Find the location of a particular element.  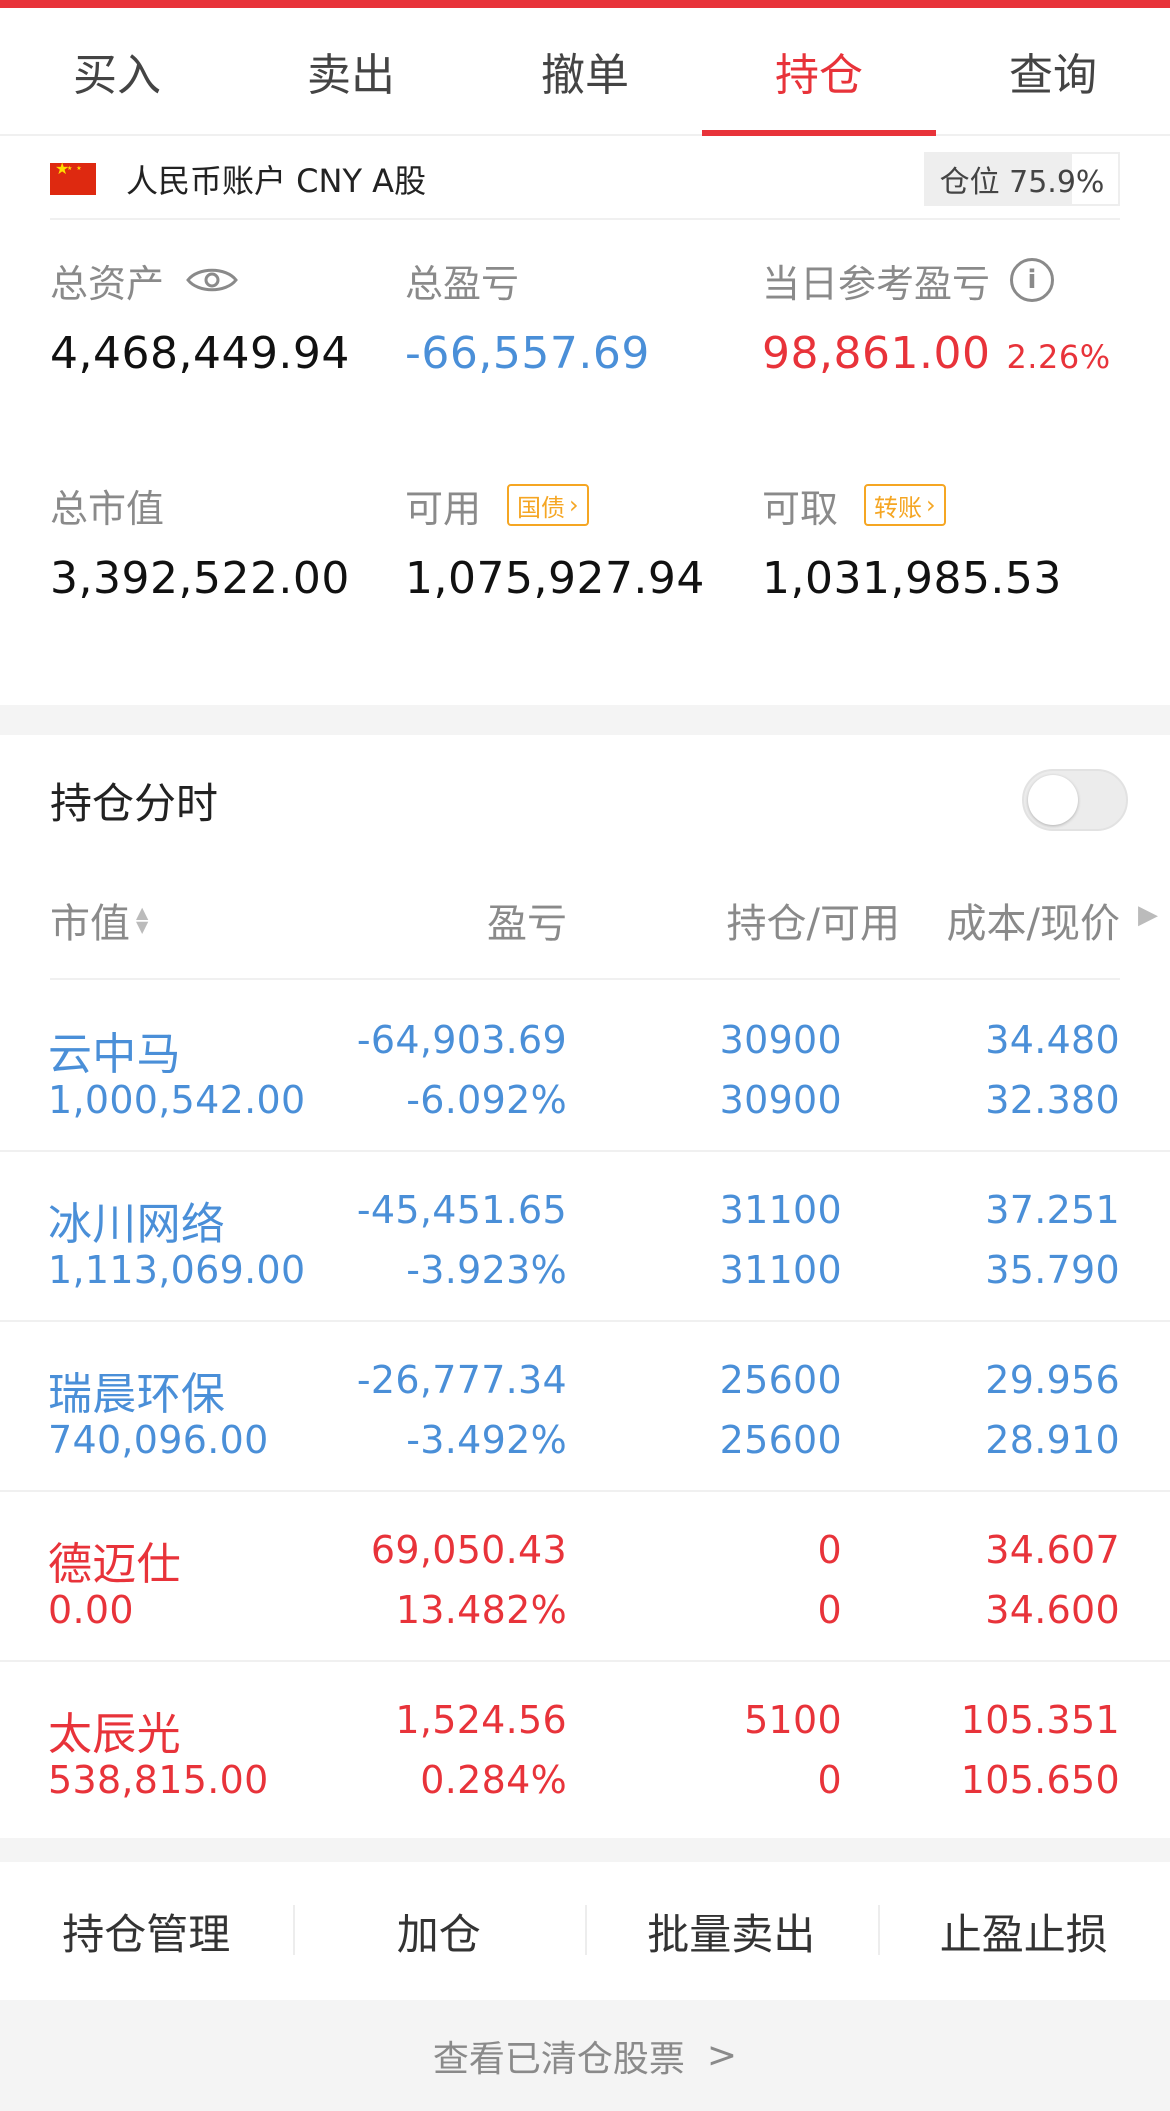

daily-pl-value: 98,861.00 is located at coordinates (876, 353).